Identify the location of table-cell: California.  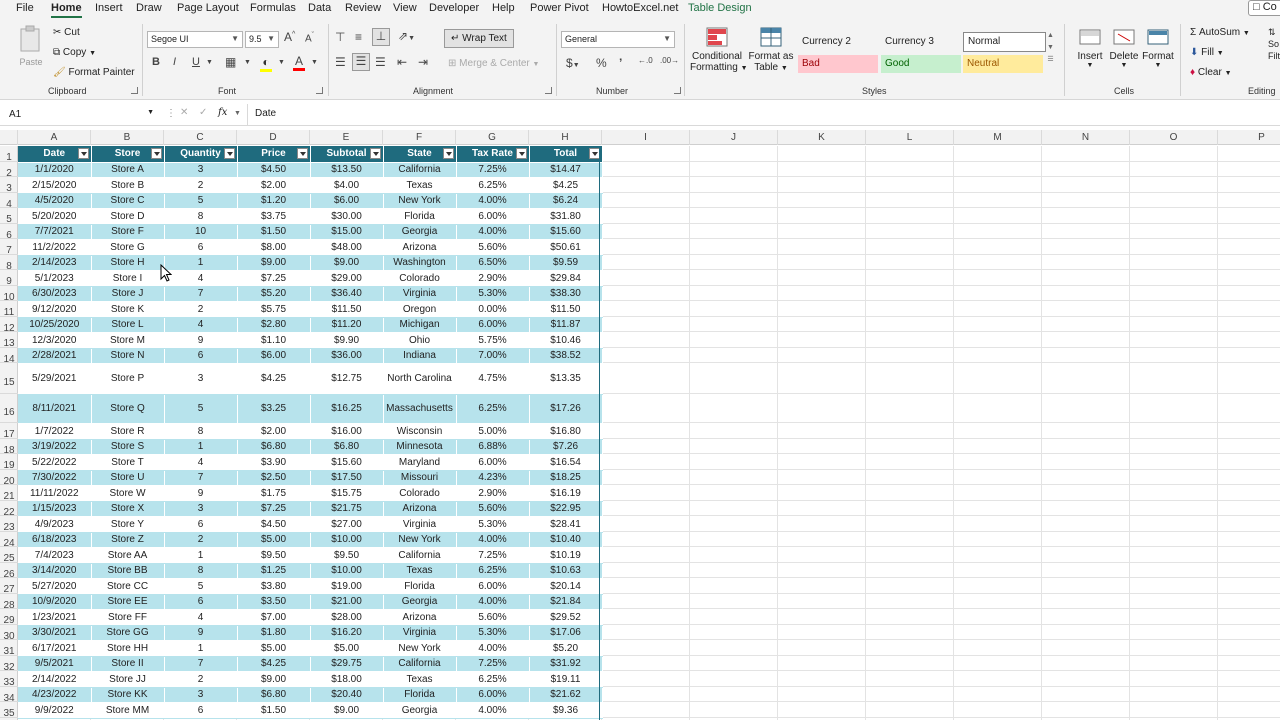
(420, 664).